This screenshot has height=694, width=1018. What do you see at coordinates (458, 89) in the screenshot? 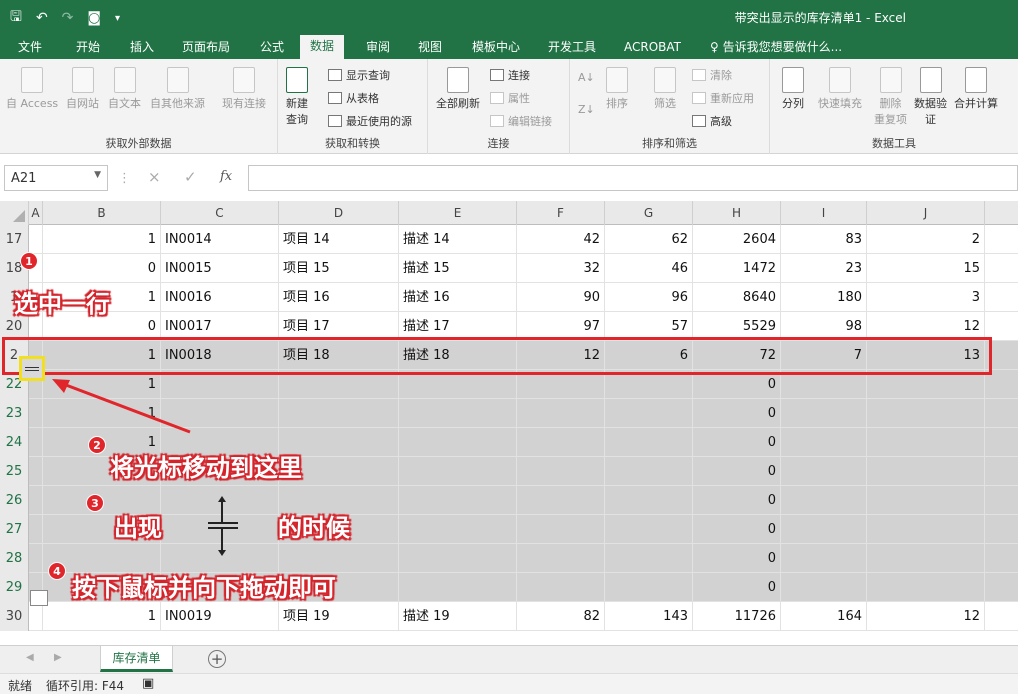
I see `refresh-all-button: 全部刷新` at bounding box center [458, 89].